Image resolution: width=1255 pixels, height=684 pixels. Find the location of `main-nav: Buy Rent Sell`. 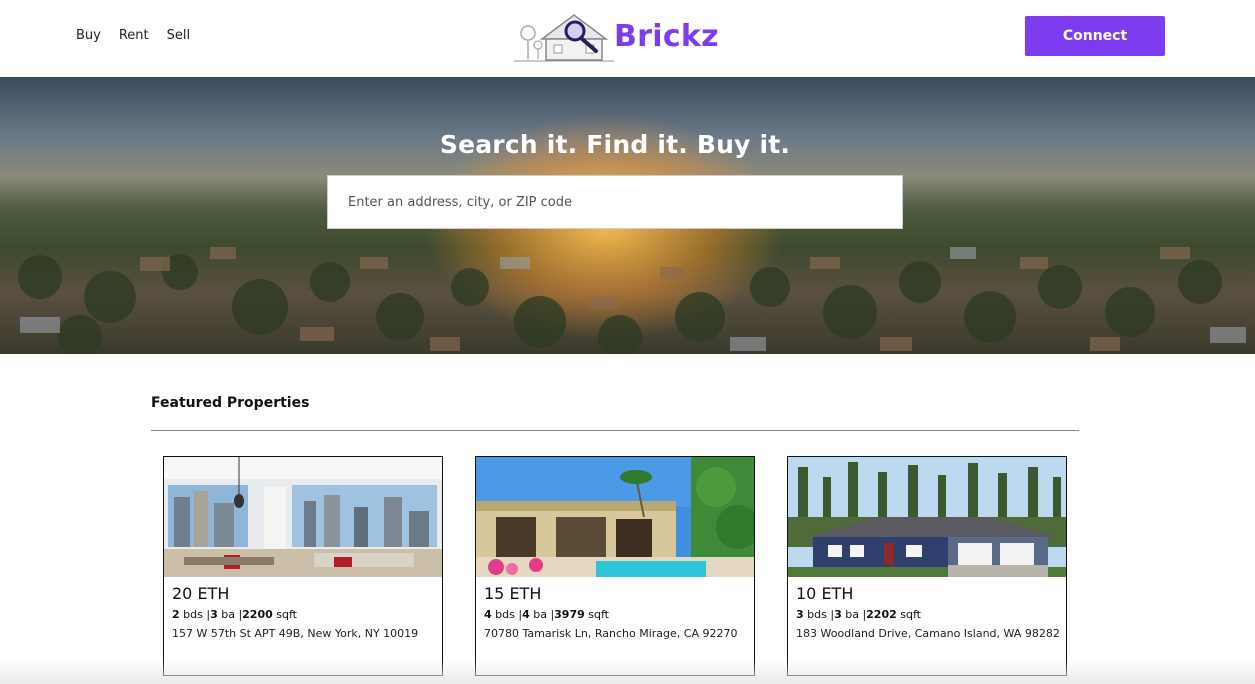

main-nav: Buy Rent Sell is located at coordinates (142, 36).